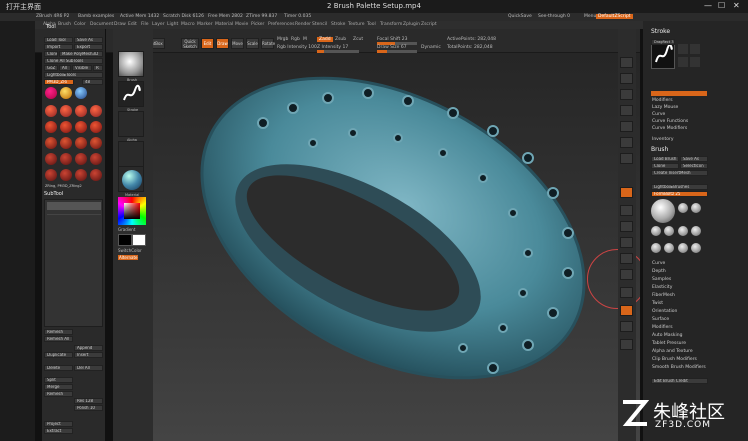  I want to click on menu-preferences: Preferences, so click(281, 24).